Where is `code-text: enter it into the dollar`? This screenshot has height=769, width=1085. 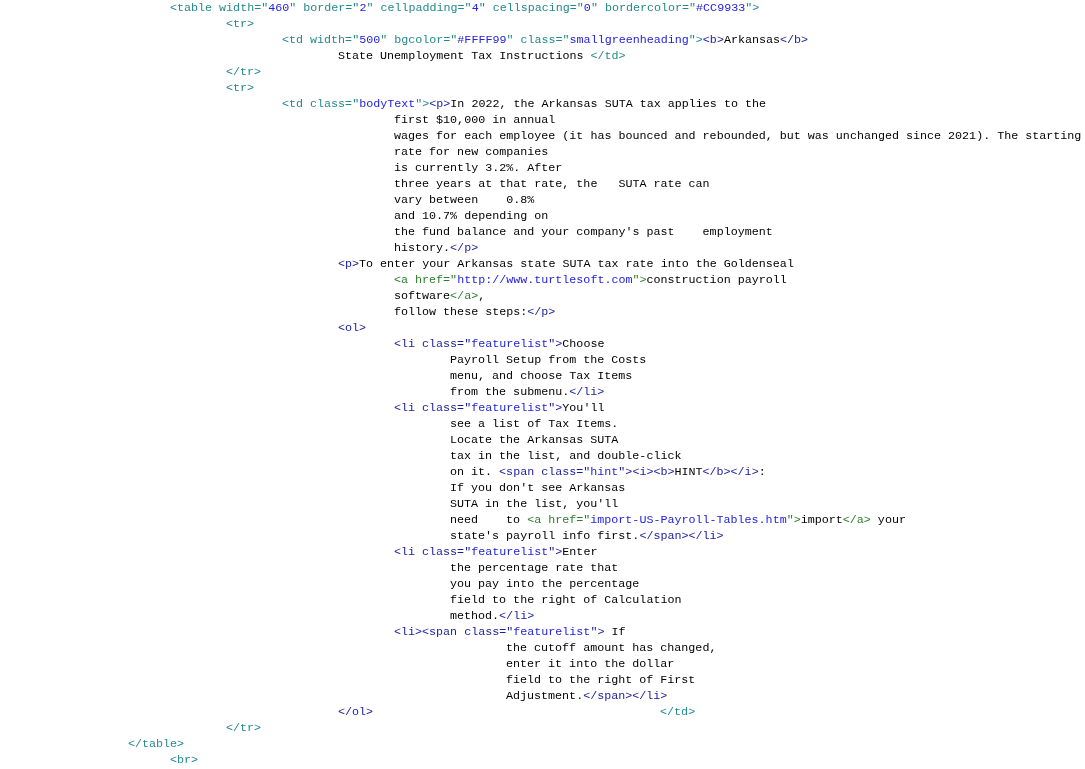 code-text: enter it into the dollar is located at coordinates (590, 664).